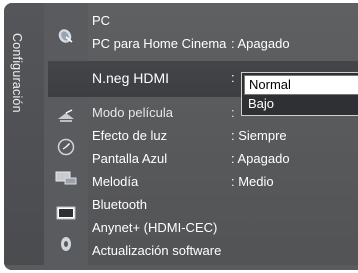 This screenshot has width=358, height=273. I want to click on menu-item-efecto-de-luz: Efecto de luz, so click(129, 136).